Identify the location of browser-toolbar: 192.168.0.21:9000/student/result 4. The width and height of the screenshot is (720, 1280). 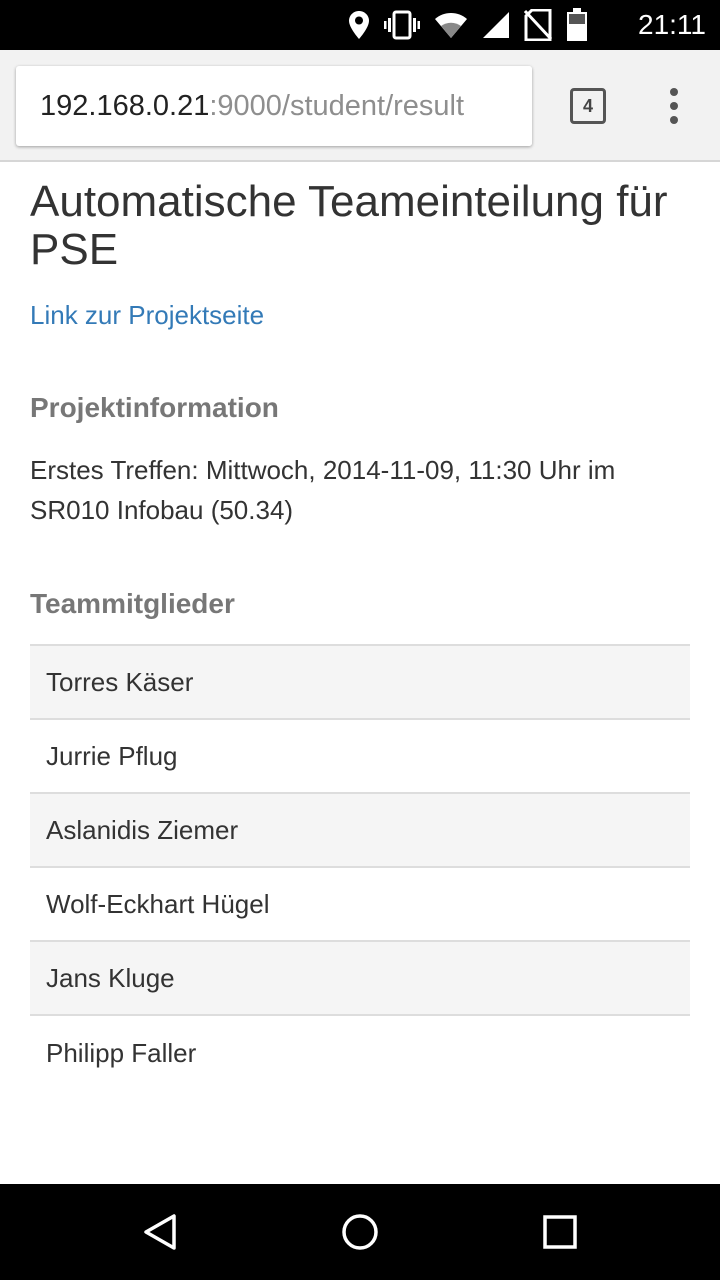
(360, 106).